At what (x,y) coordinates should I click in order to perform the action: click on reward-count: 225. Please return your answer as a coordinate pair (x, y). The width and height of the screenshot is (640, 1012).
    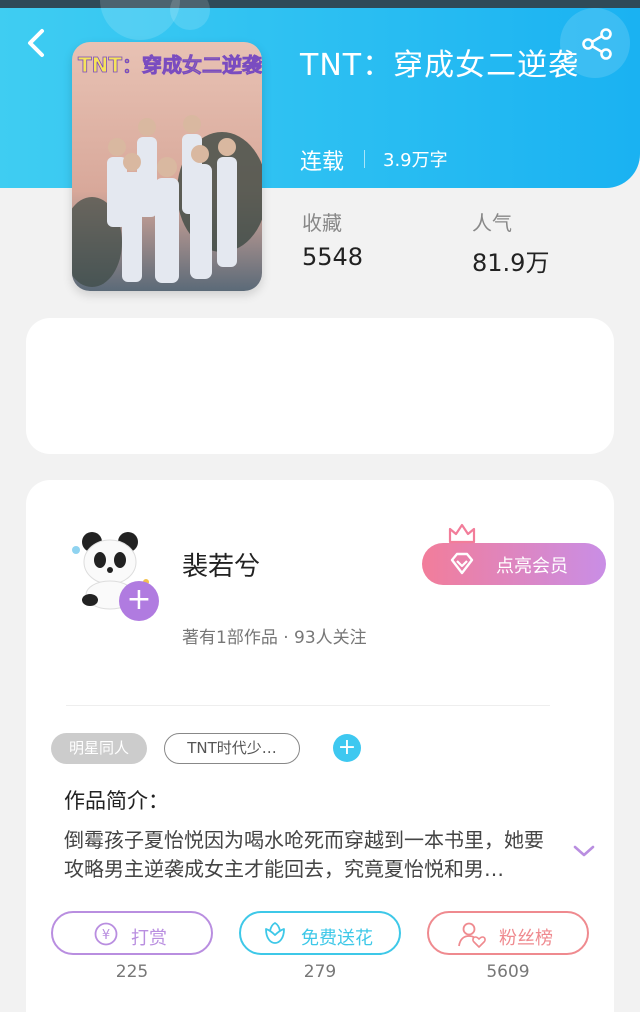
    Looking at the image, I should click on (132, 972).